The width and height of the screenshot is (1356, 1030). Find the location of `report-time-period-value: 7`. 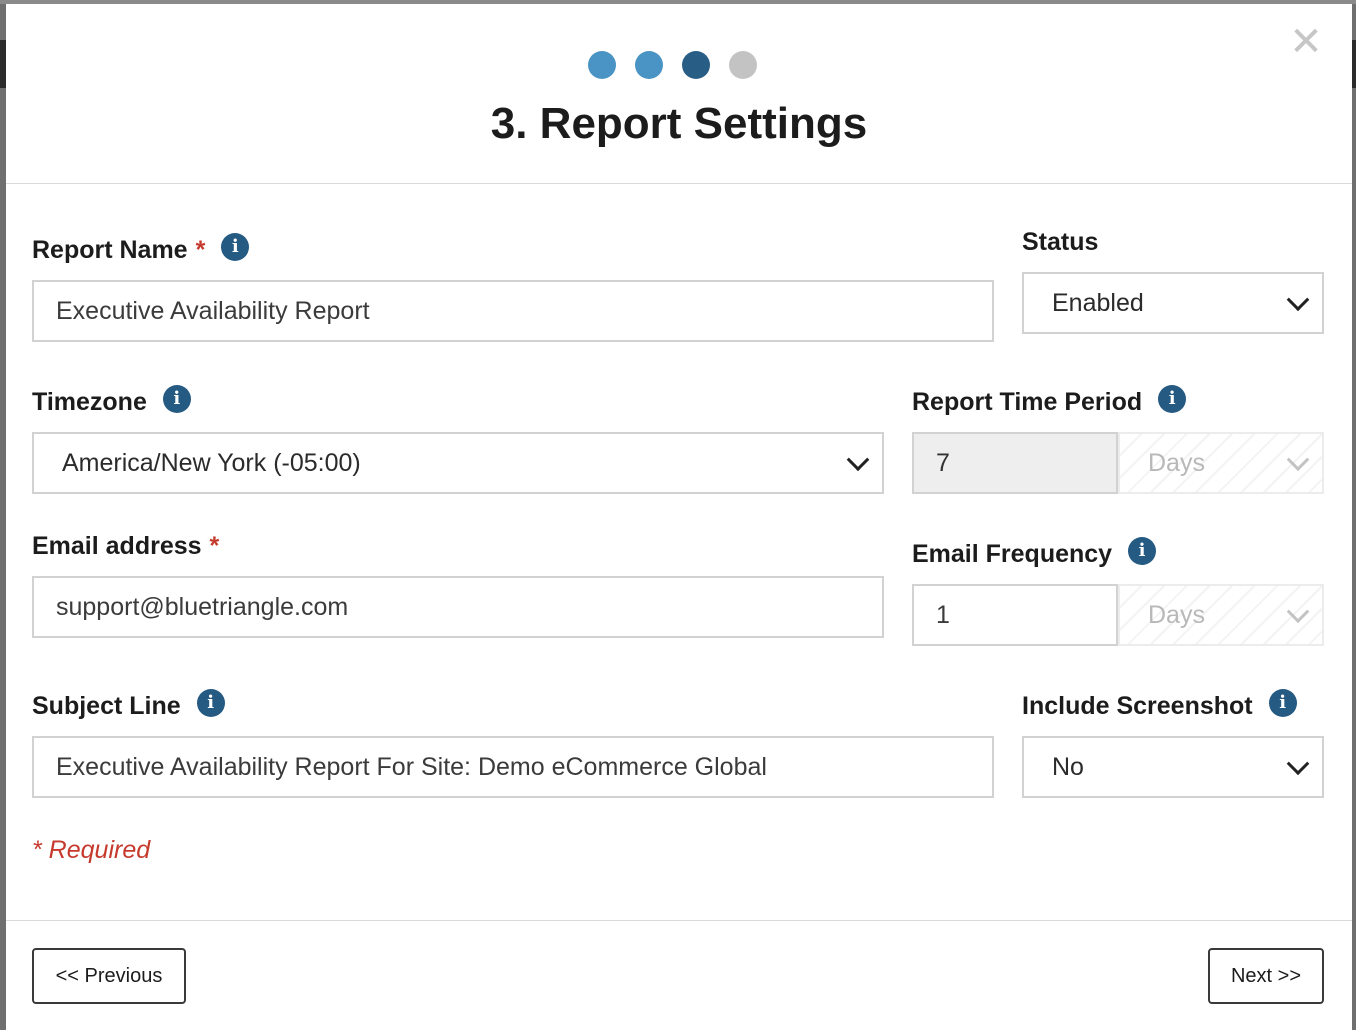

report-time-period-value: 7 is located at coordinates (943, 462).